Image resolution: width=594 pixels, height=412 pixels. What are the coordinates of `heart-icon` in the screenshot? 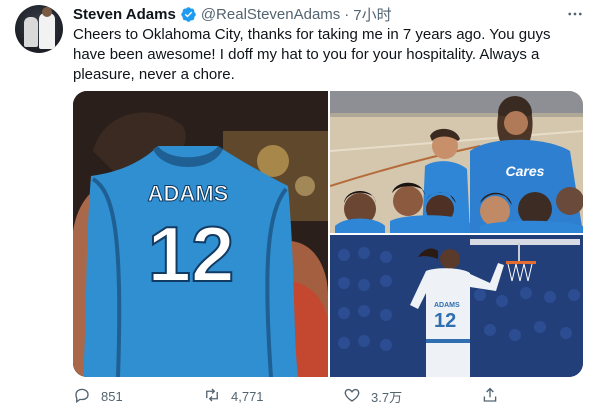 It's located at (352, 396).